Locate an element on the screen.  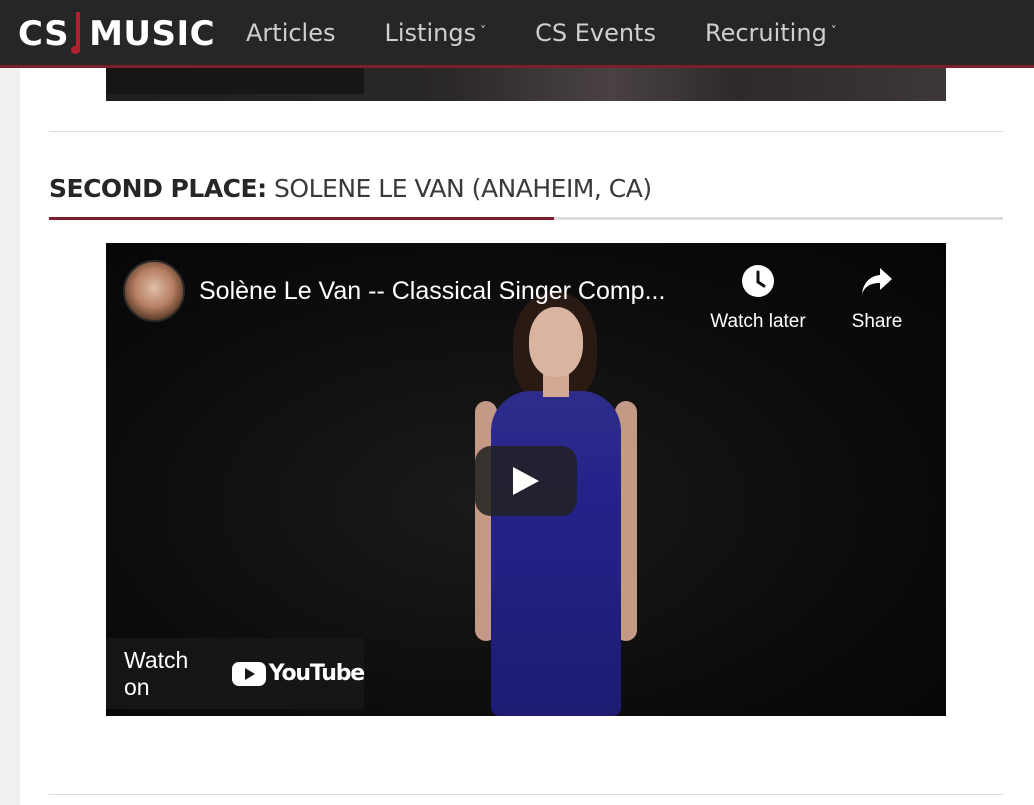
watch-on-label: Watch on is located at coordinates (156, 673).